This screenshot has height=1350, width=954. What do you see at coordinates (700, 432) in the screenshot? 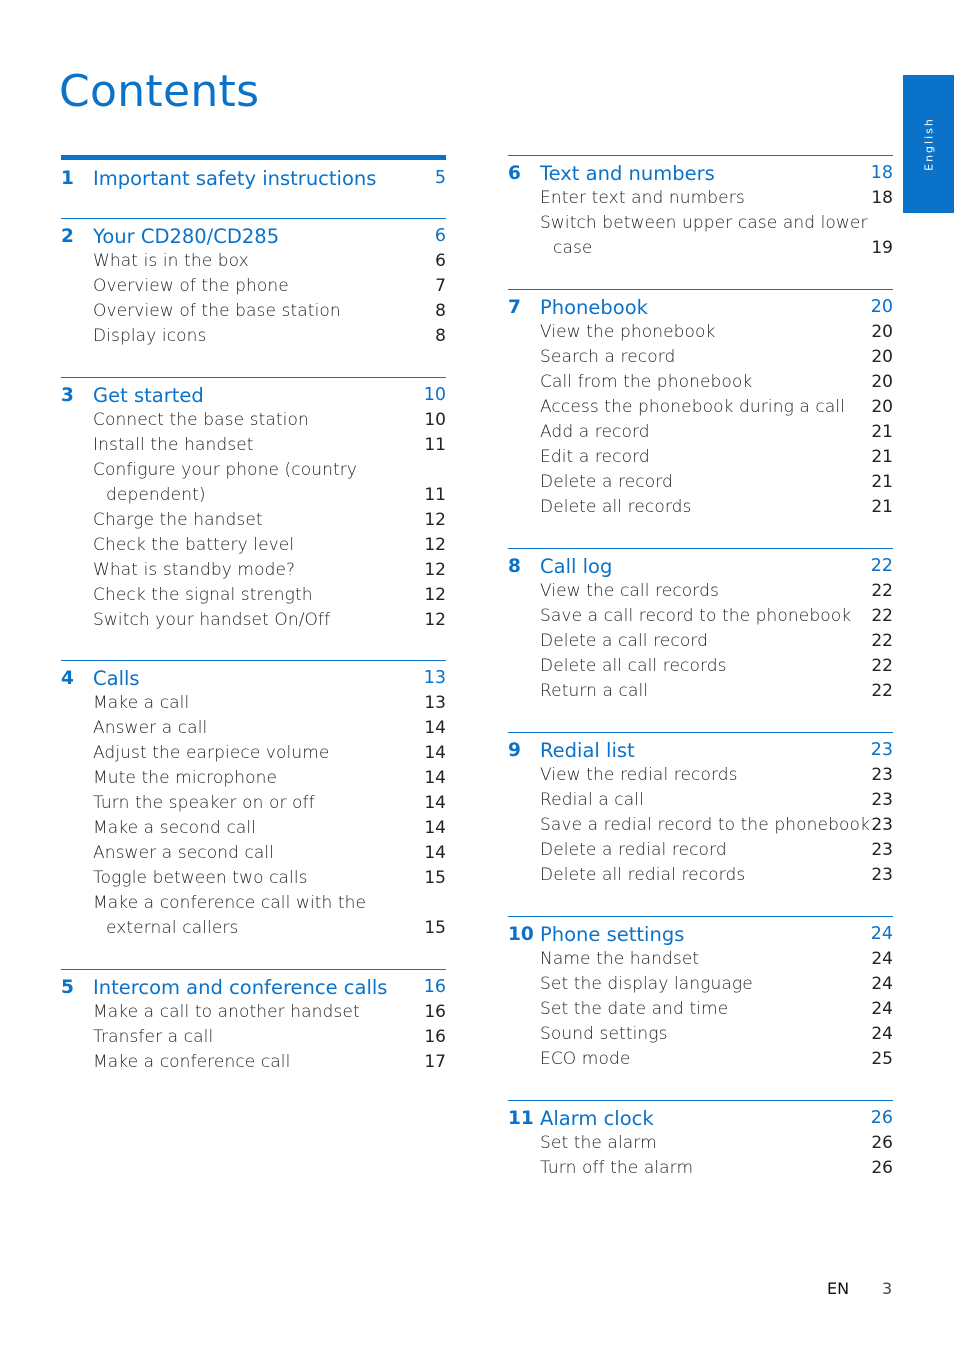
I see `toc-item: Add a record 21` at bounding box center [700, 432].